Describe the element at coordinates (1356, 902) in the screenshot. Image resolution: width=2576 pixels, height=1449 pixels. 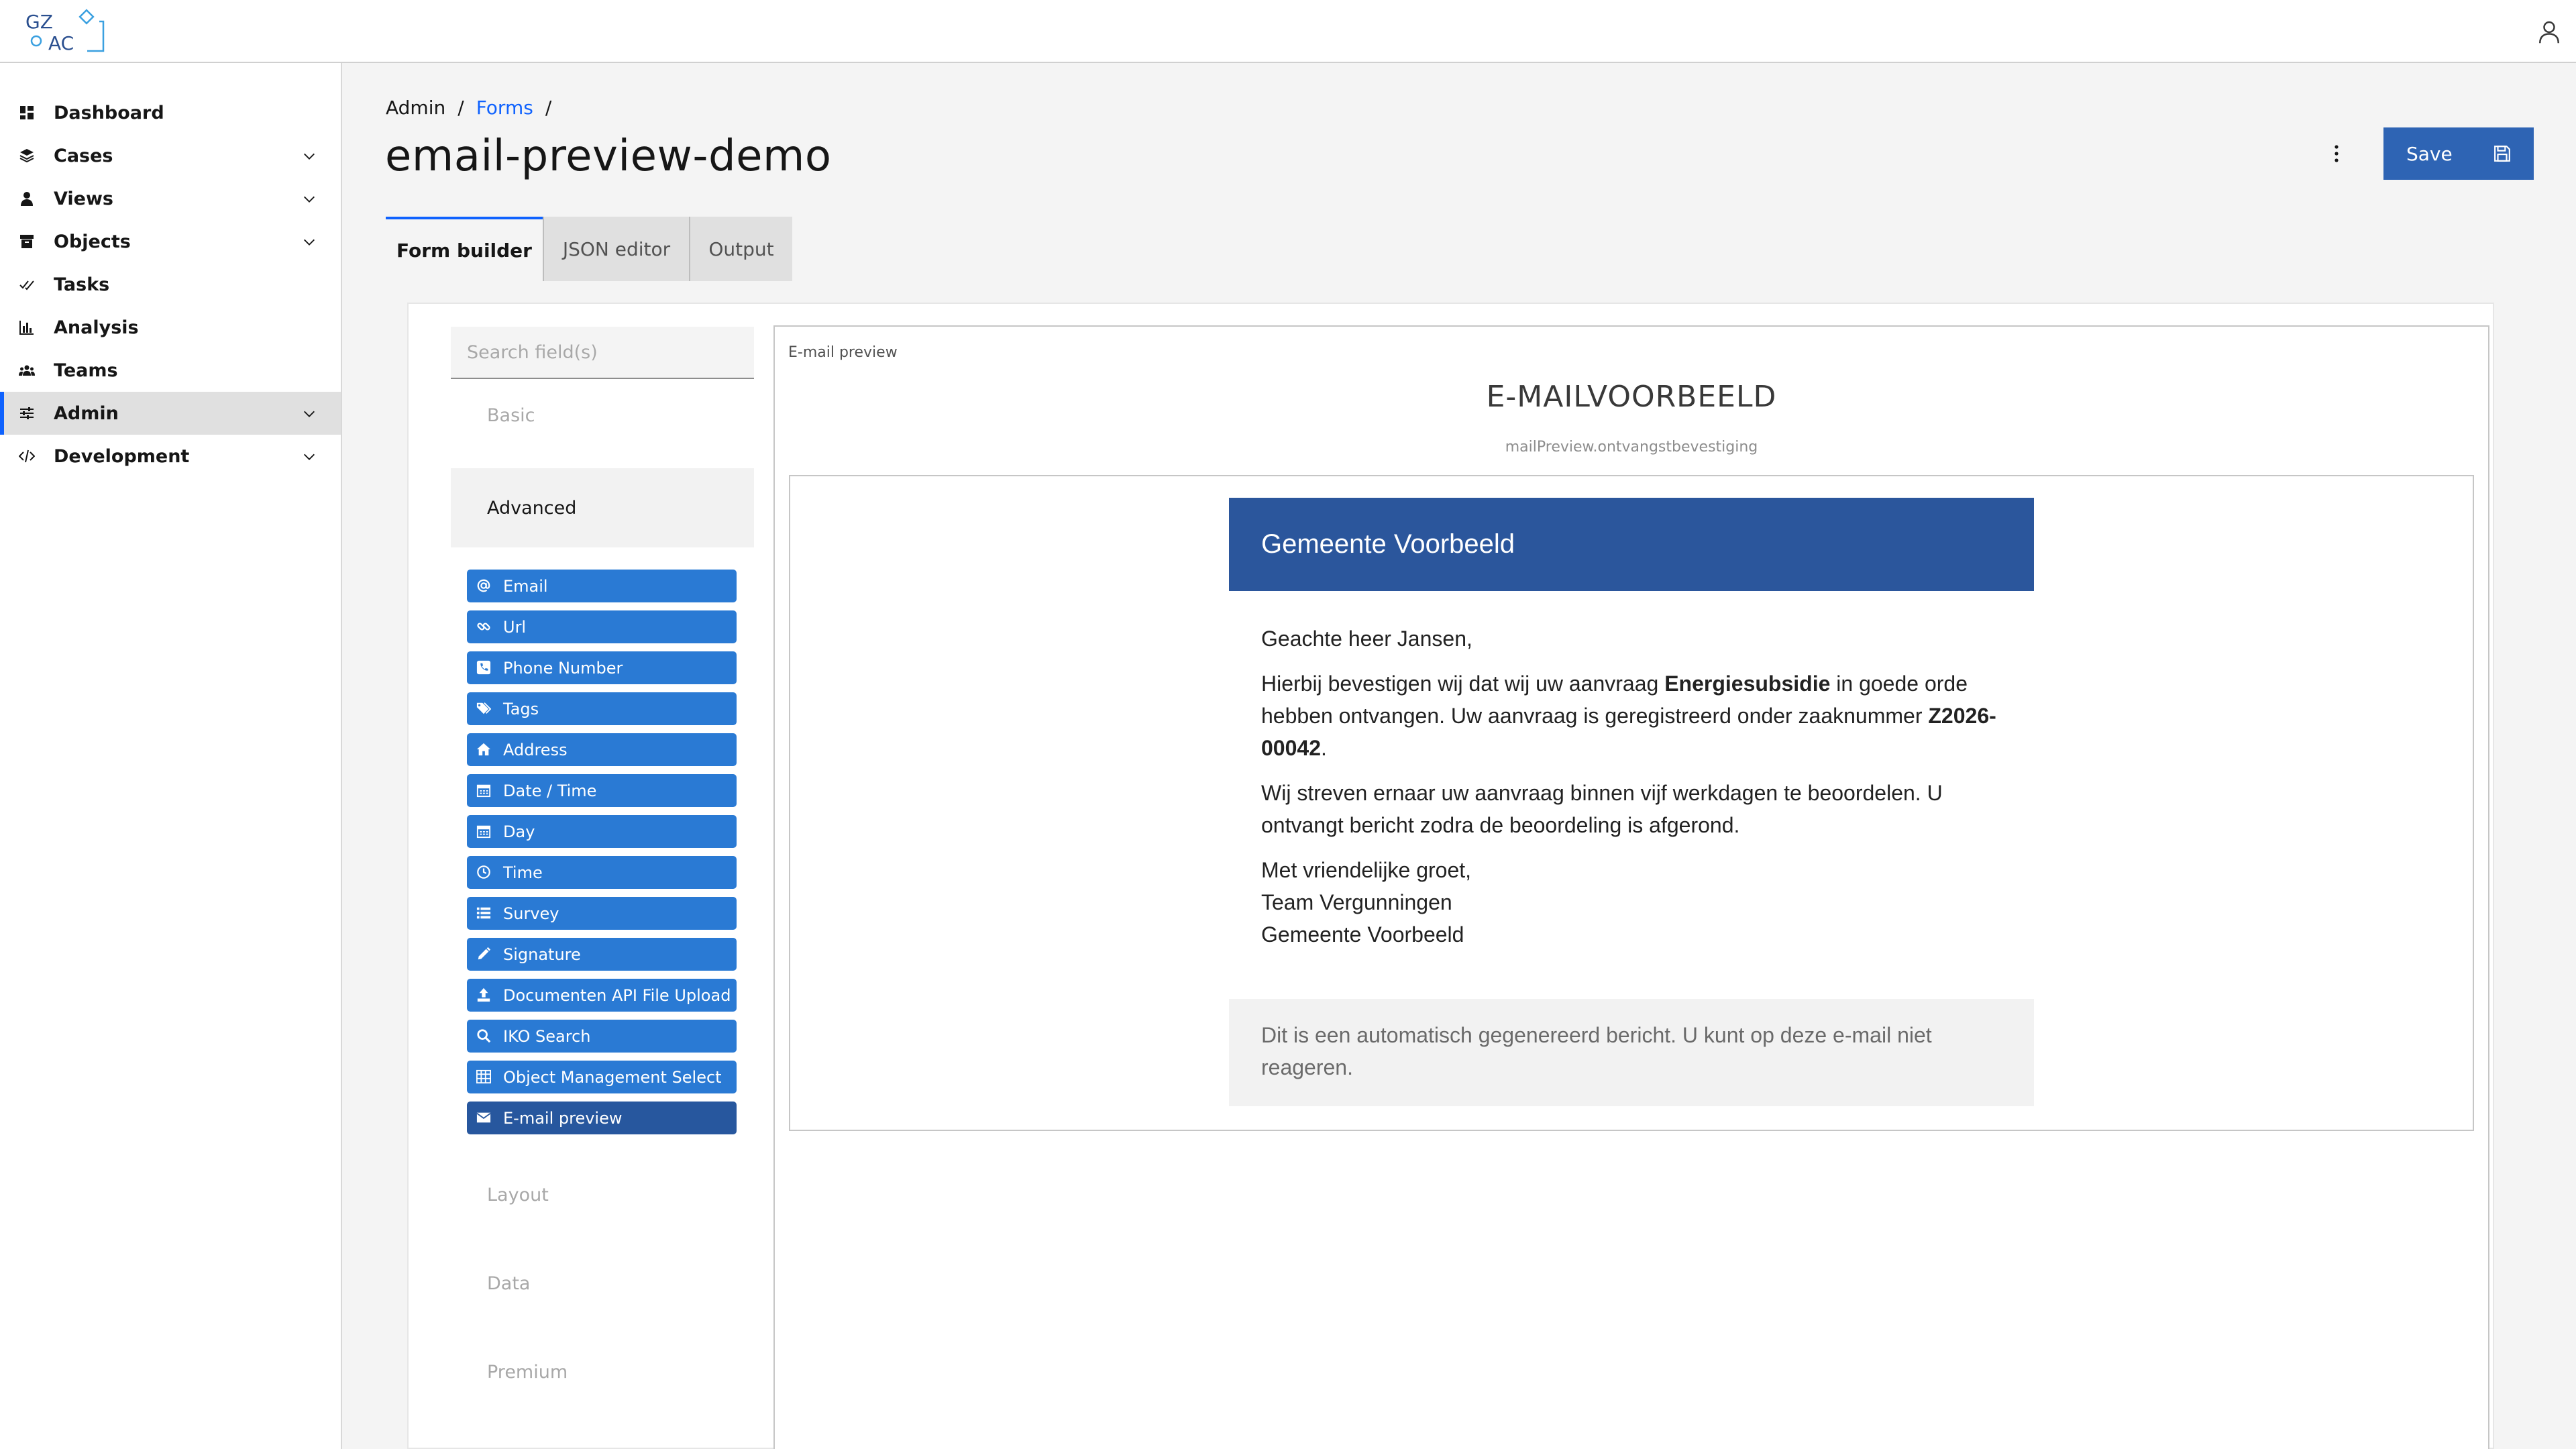
I see `email-closing-line: Team Vergunningen` at that location.